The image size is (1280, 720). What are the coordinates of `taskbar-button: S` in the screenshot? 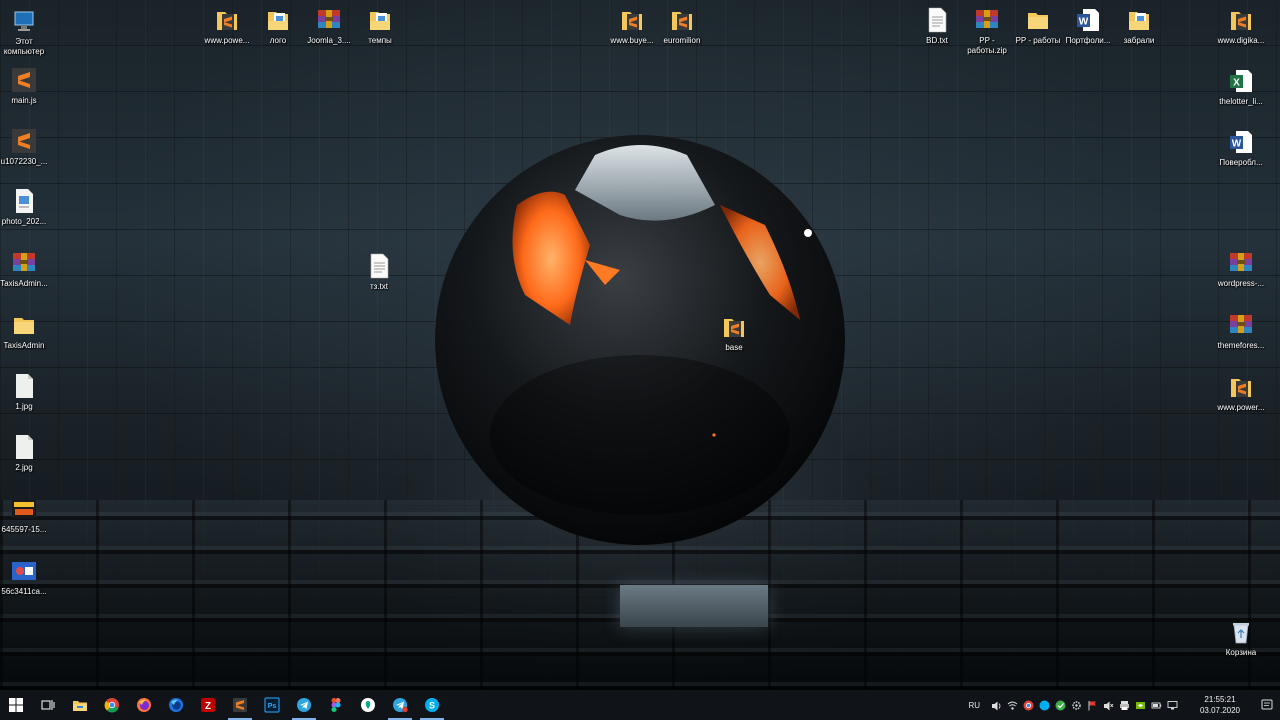 It's located at (432, 705).